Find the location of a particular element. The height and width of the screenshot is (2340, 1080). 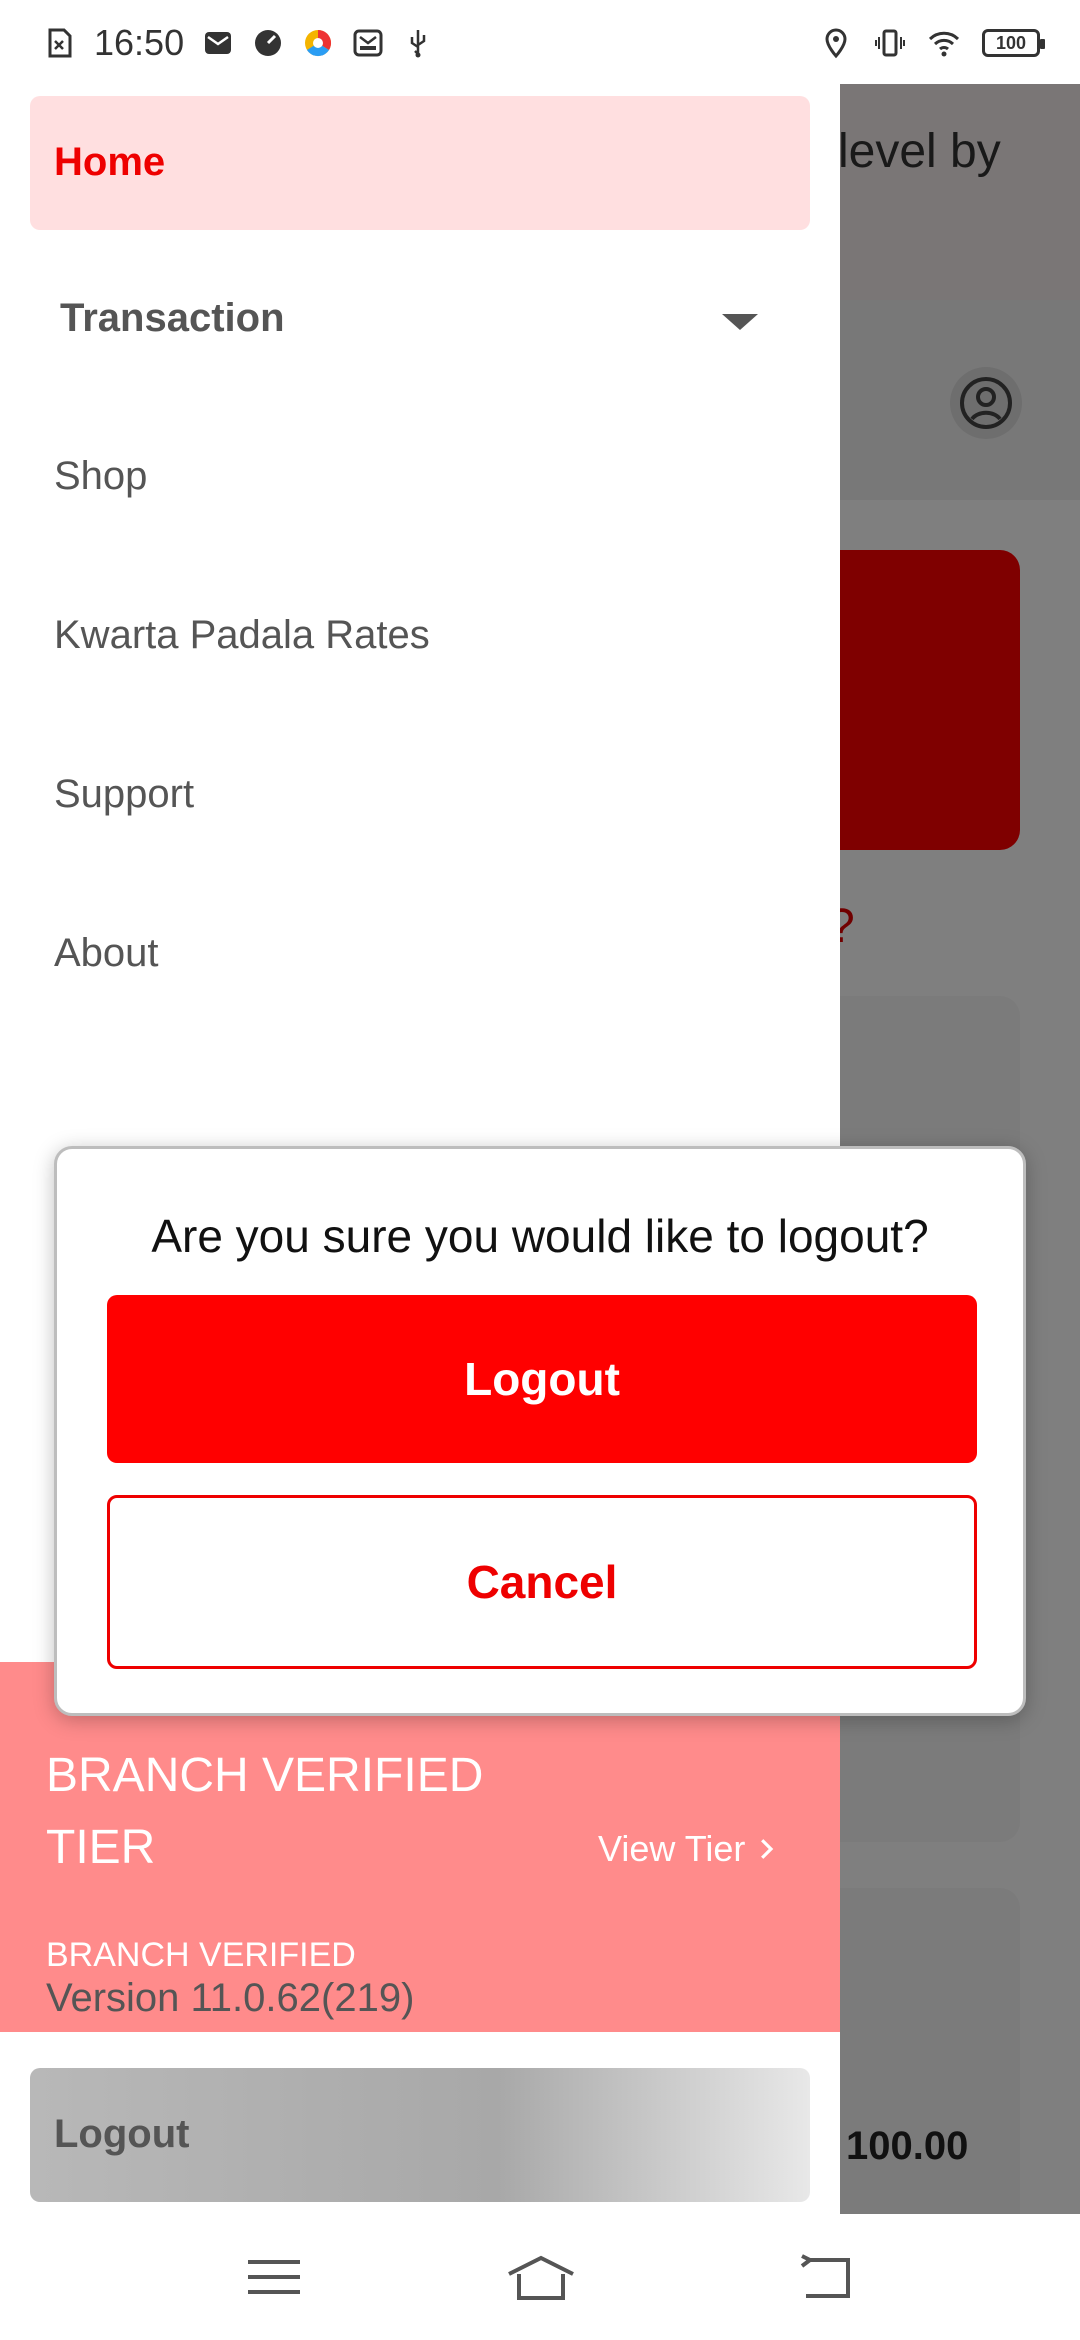

vibrate-icon is located at coordinates (890, 43).